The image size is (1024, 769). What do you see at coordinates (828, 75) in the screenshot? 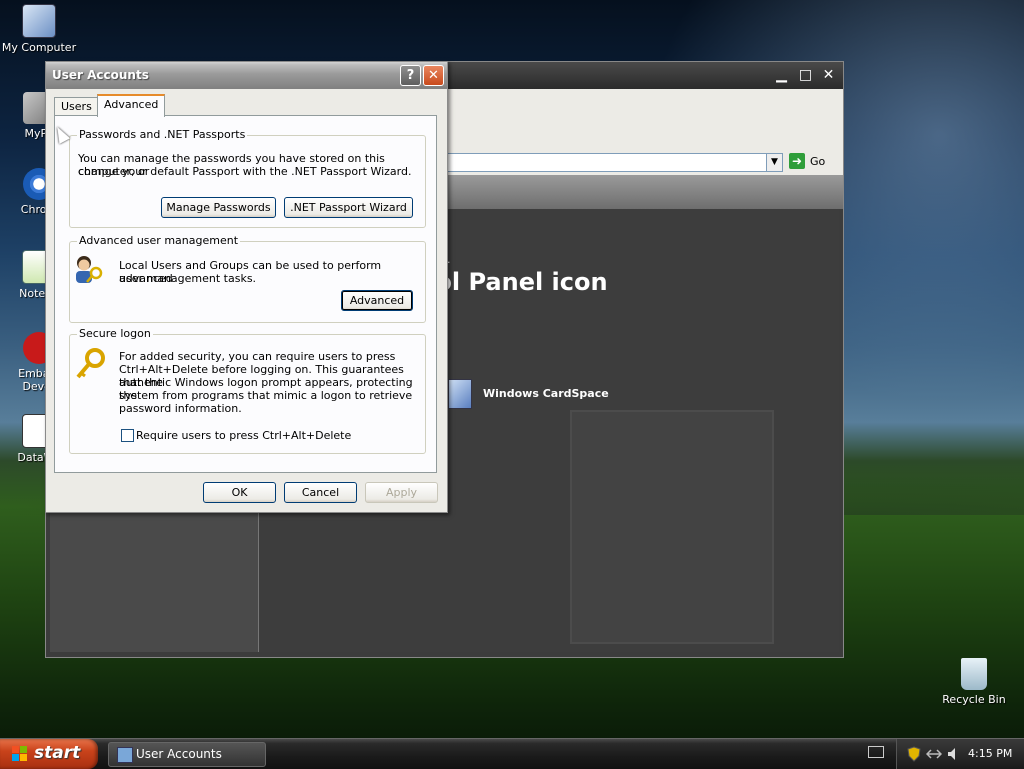
I see `close-icon: ✕` at bounding box center [828, 75].